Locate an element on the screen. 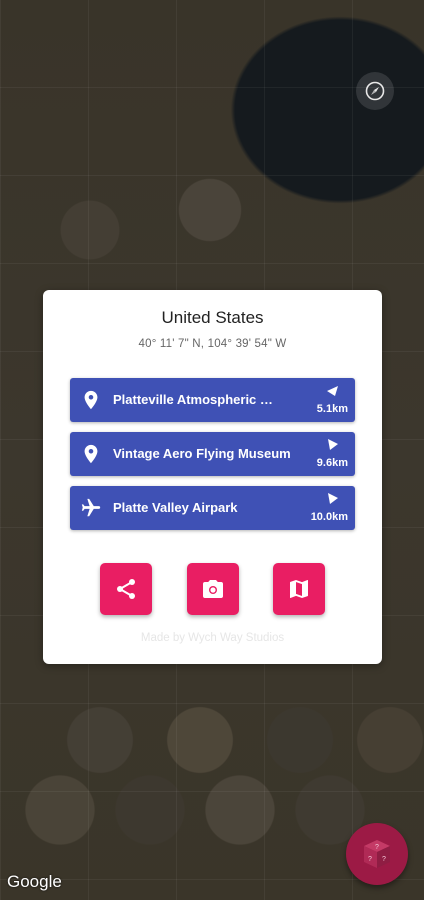  place-distance: 10.0km is located at coordinates (329, 517).